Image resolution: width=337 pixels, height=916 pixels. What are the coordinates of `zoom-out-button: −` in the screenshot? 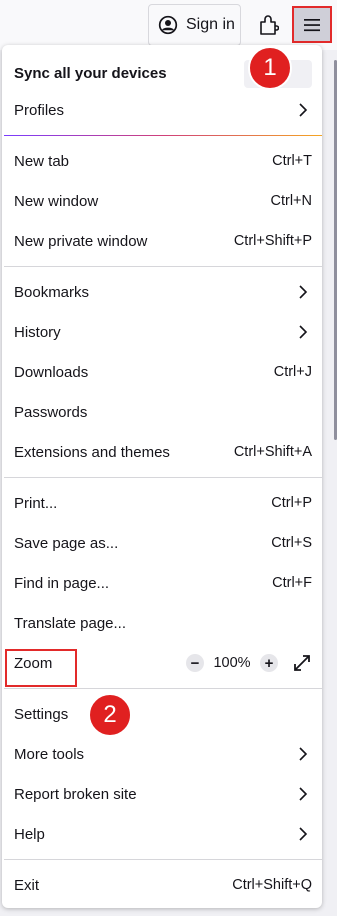 It's located at (195, 663).